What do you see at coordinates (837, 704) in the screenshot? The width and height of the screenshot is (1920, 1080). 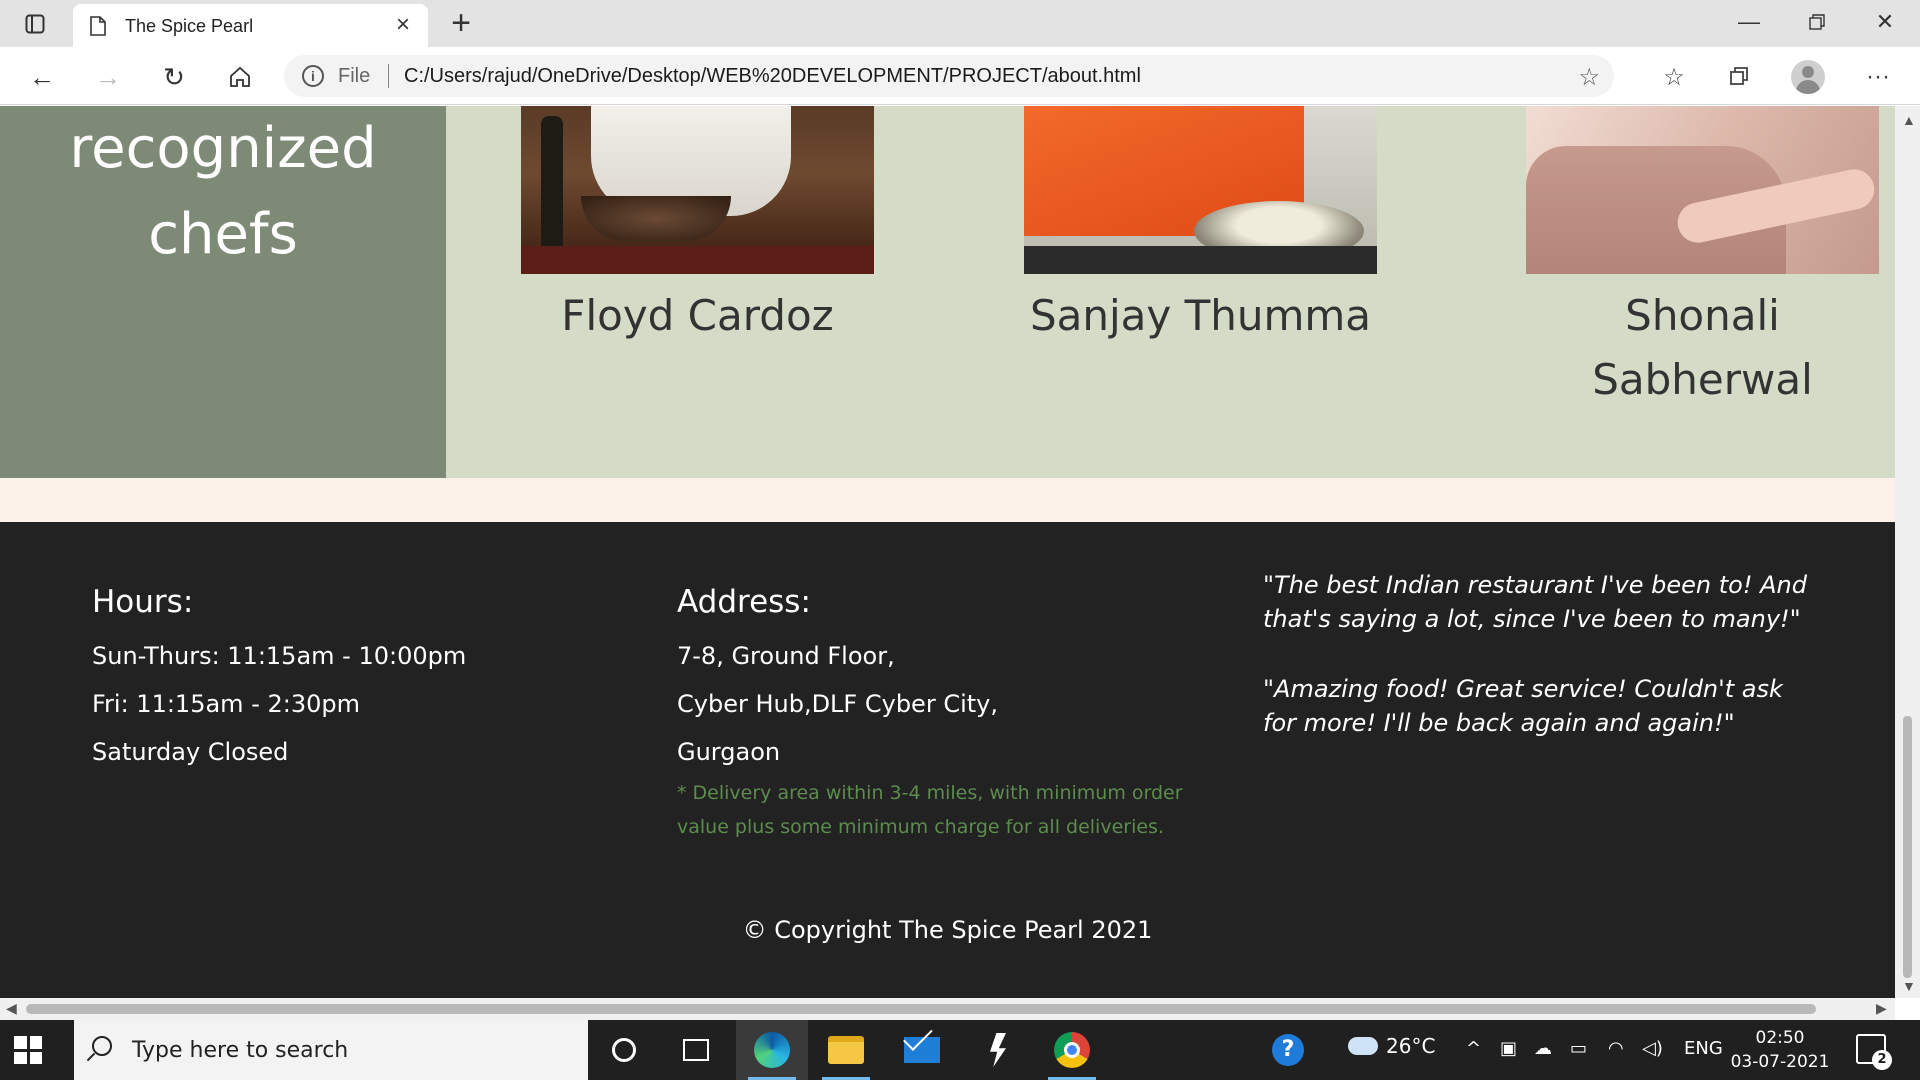 I see `address-line: Cyber Hub,DLF Cyber City,` at bounding box center [837, 704].